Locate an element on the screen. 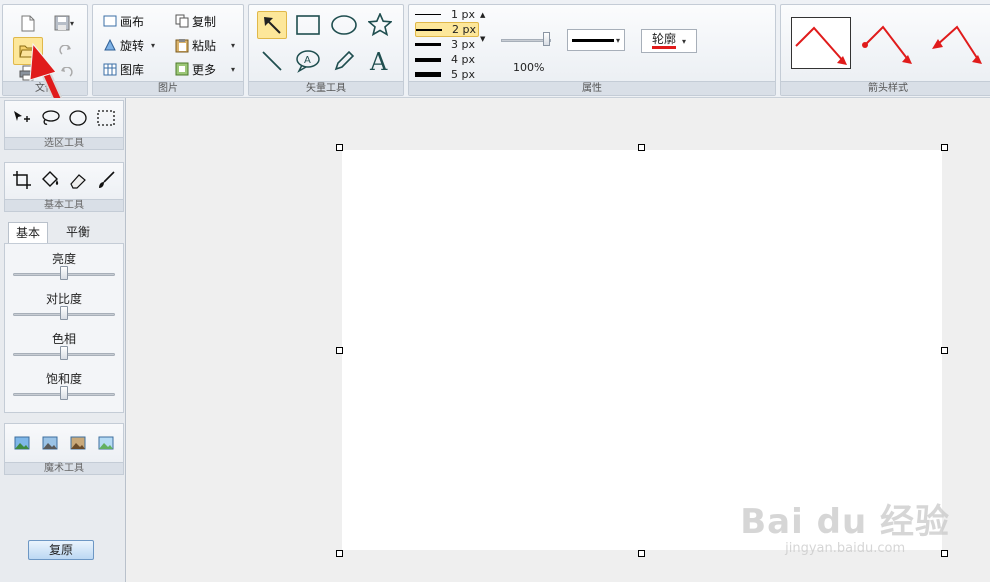 The height and width of the screenshot is (582, 990). brightness-control: 亮度 is located at coordinates (64, 266).